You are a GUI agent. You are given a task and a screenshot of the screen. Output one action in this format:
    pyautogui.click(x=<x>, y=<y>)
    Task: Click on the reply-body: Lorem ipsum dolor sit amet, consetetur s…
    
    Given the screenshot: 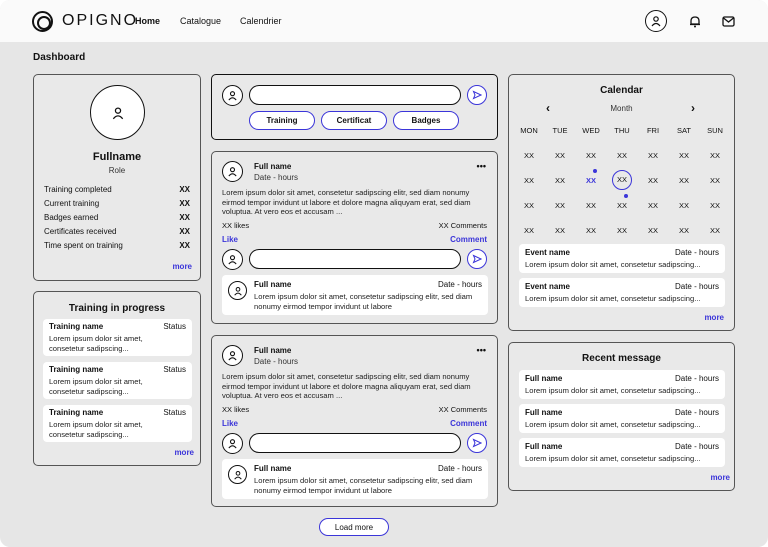 What is the action you would take?
    pyautogui.click(x=363, y=485)
    